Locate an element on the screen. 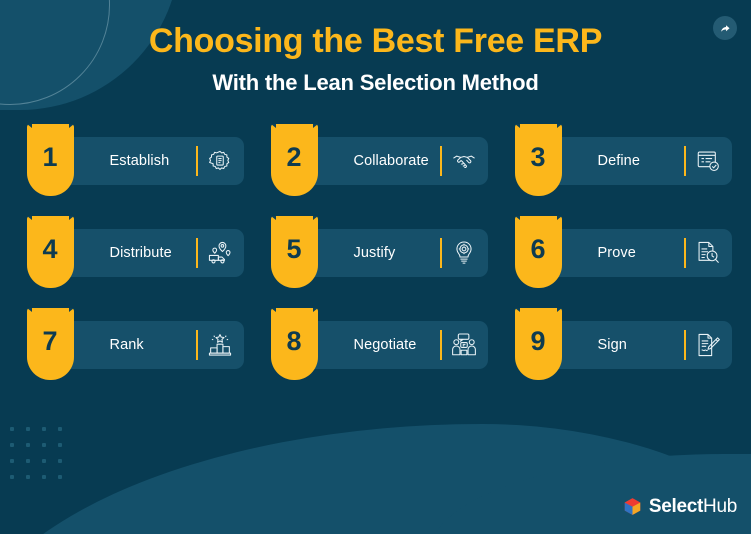 The height and width of the screenshot is (534, 751). step-number: 1 is located at coordinates (50, 157).